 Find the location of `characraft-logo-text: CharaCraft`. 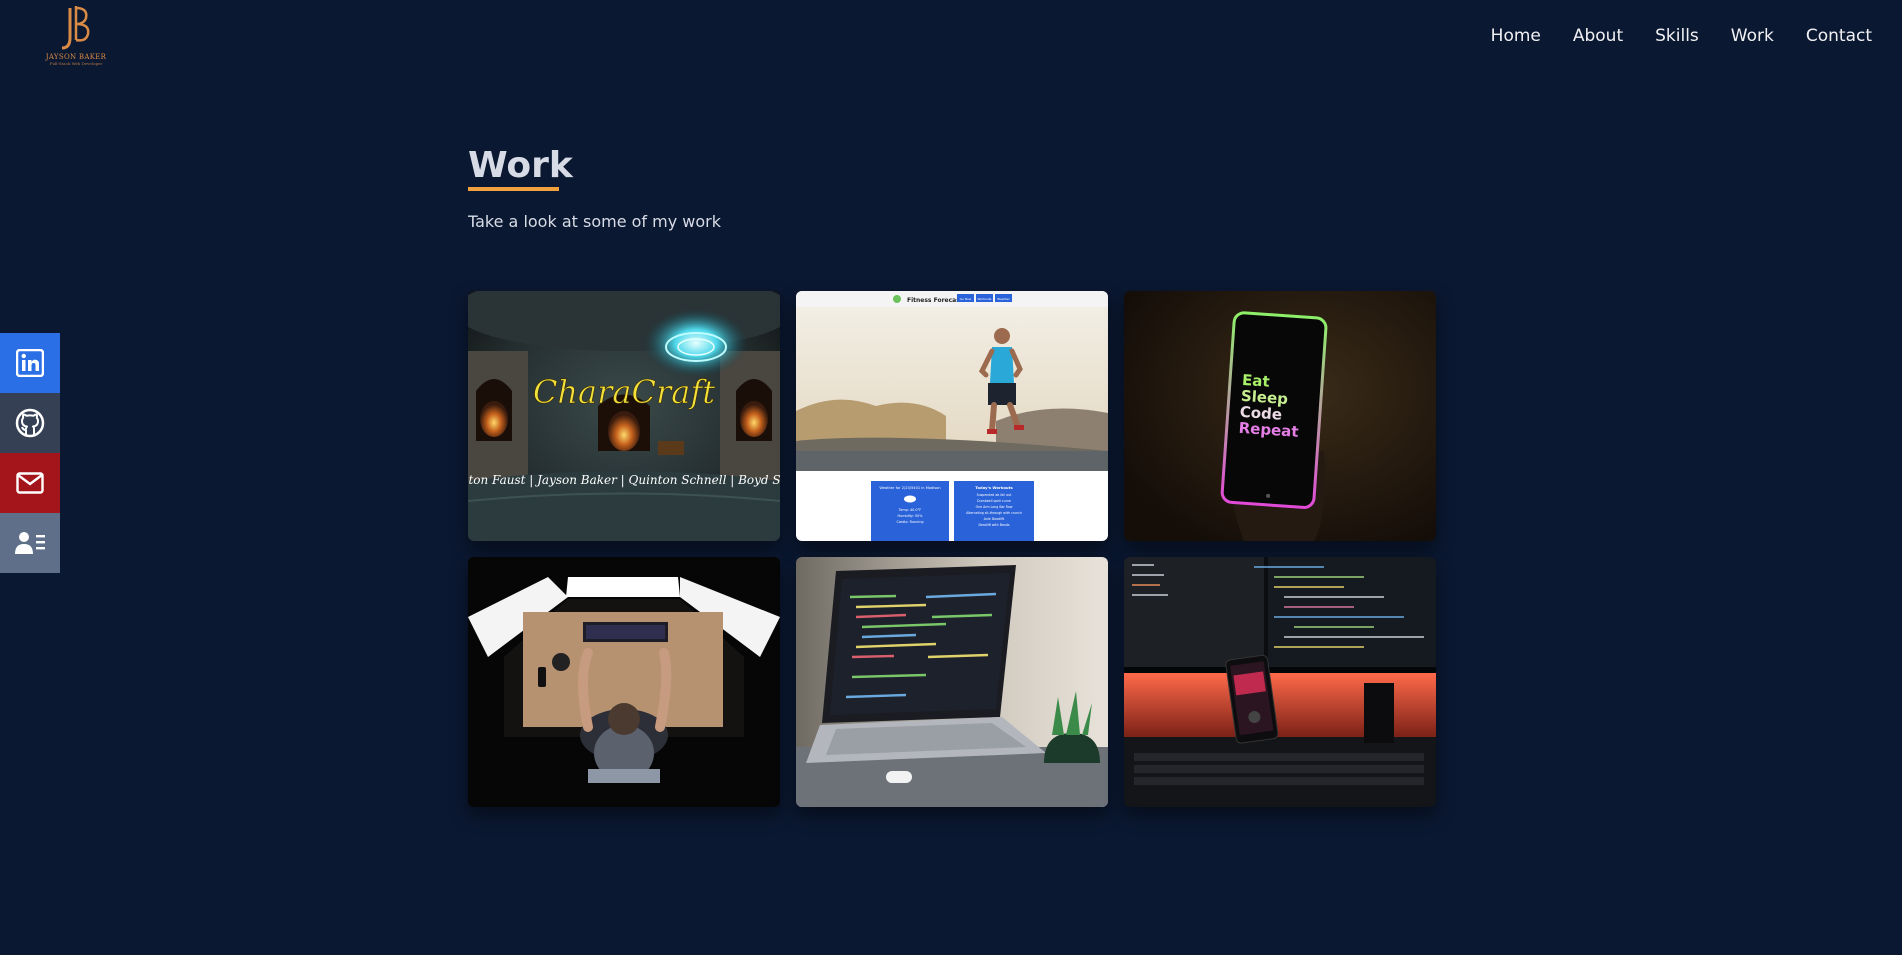

characraft-logo-text: CharaCraft is located at coordinates (624, 392).